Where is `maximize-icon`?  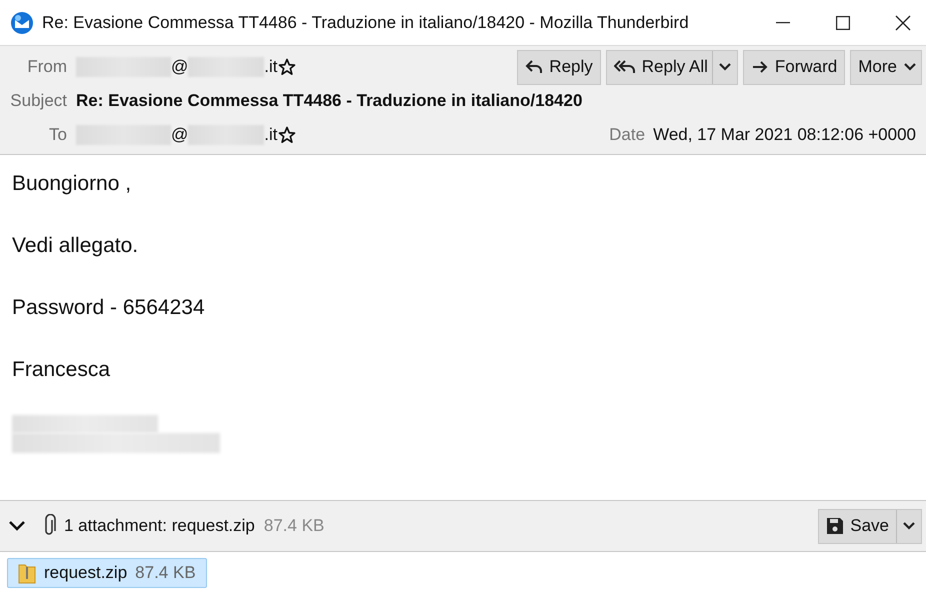
maximize-icon is located at coordinates (843, 23).